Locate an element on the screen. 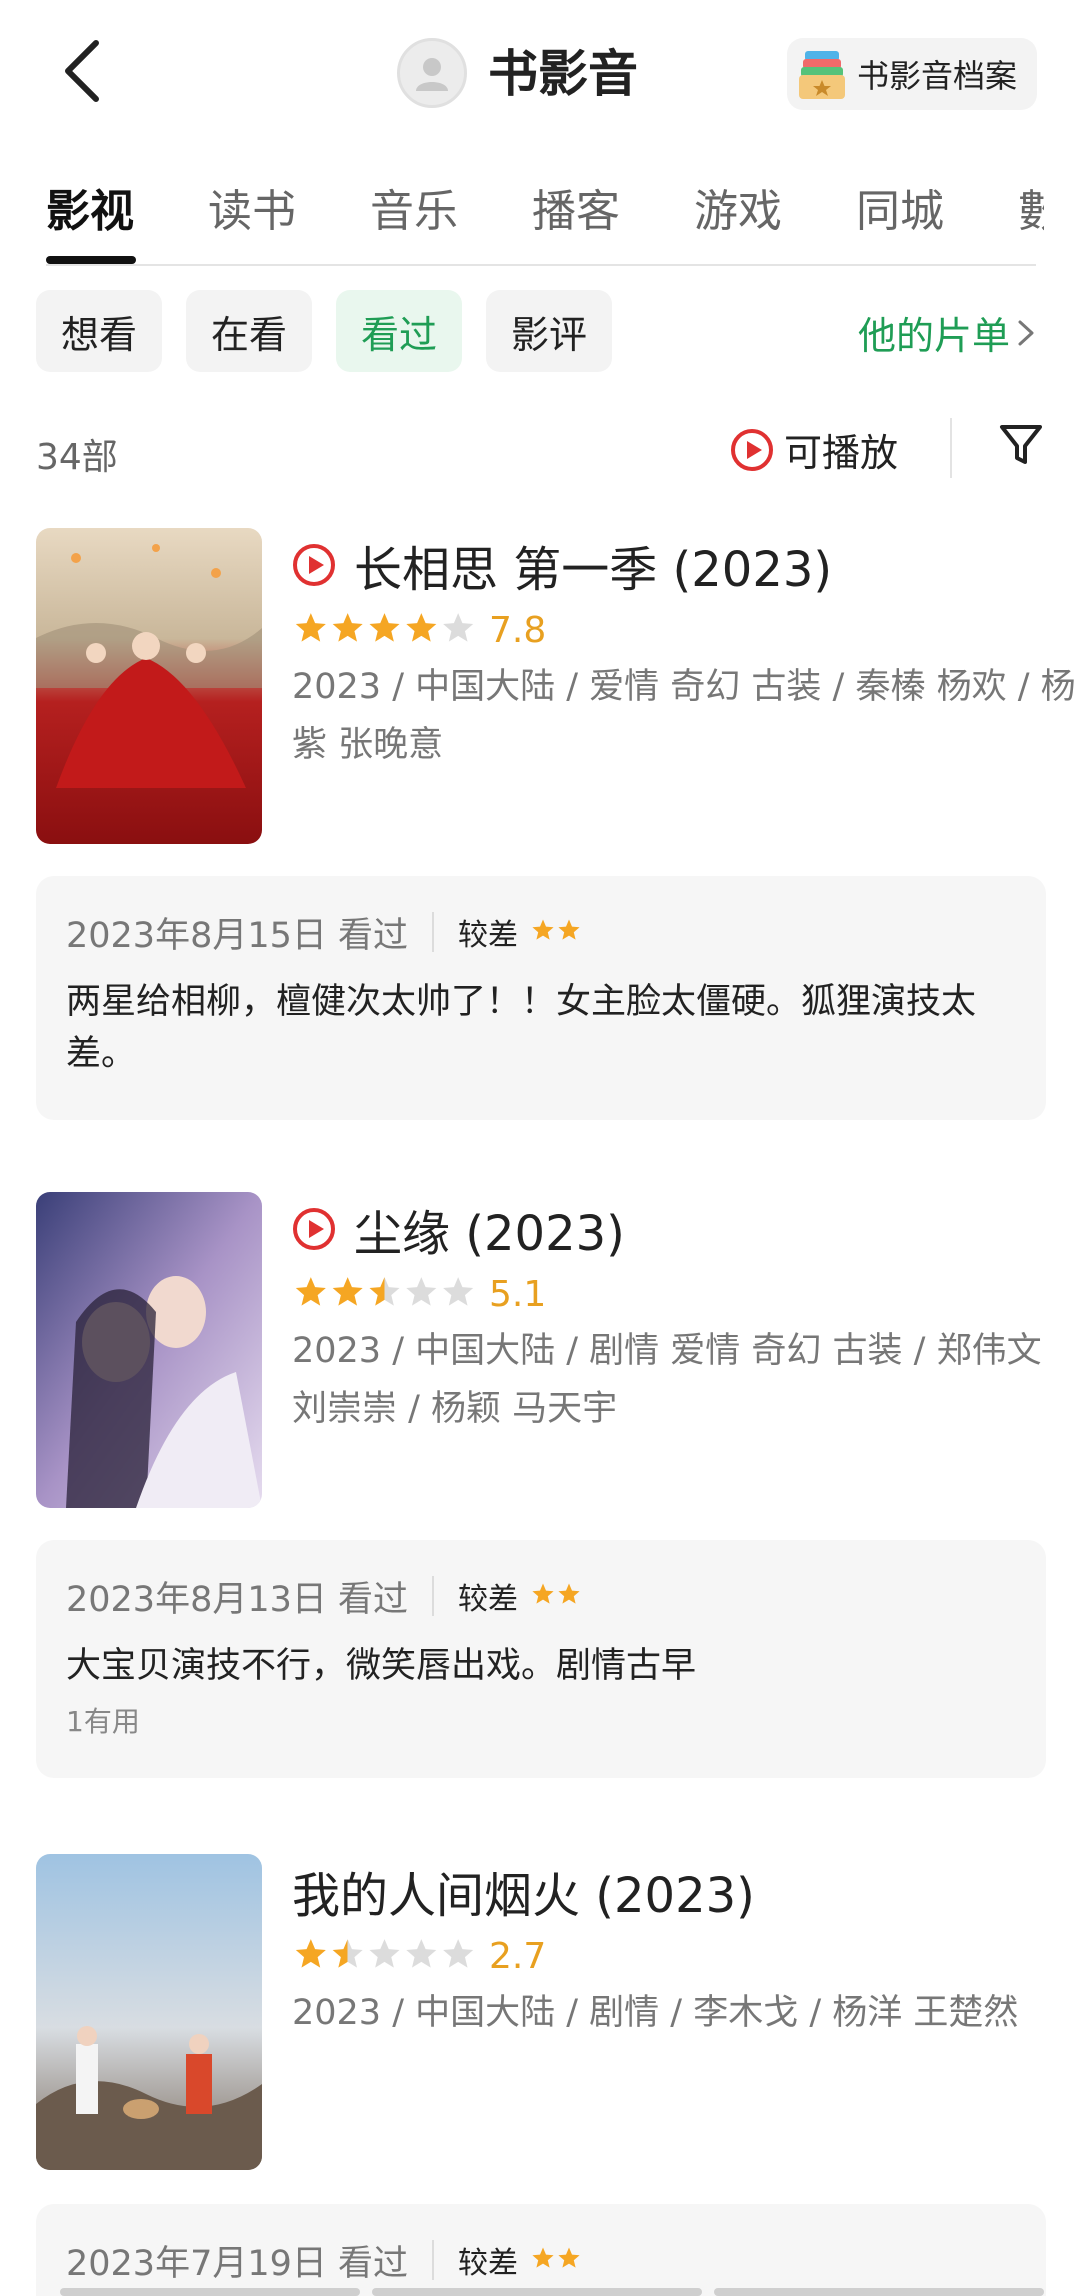 This screenshot has height=2296, width=1080. comment-box: 2023年8月13日 看过 较差 大宝贝演技不行，微笑唇出戏。剧情古早 1有用 is located at coordinates (541, 1659).